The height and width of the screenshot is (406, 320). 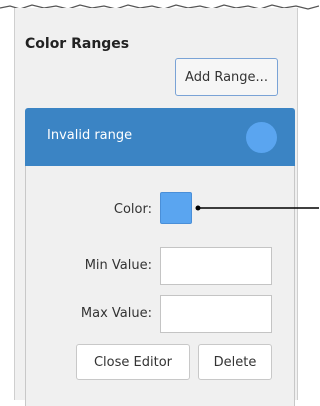 I want to click on section-title: Color Ranges, so click(x=77, y=44).